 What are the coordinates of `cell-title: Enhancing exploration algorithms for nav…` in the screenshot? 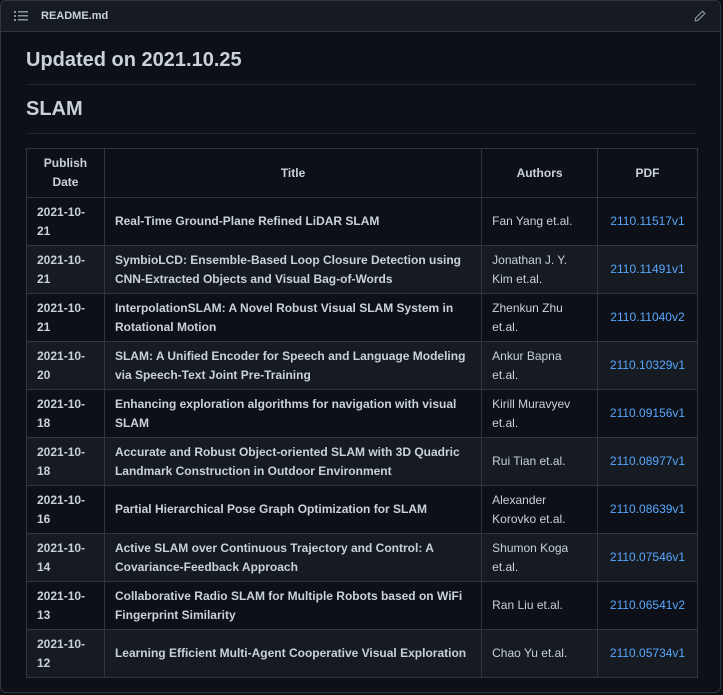 It's located at (293, 413).